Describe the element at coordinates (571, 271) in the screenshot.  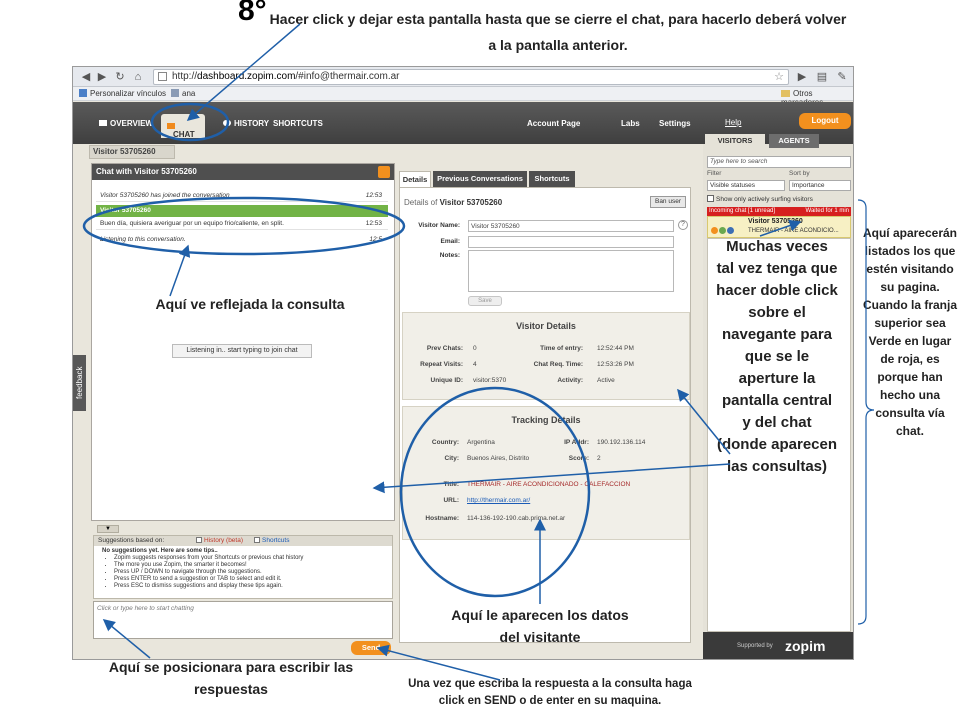
I see `notes-field` at that location.